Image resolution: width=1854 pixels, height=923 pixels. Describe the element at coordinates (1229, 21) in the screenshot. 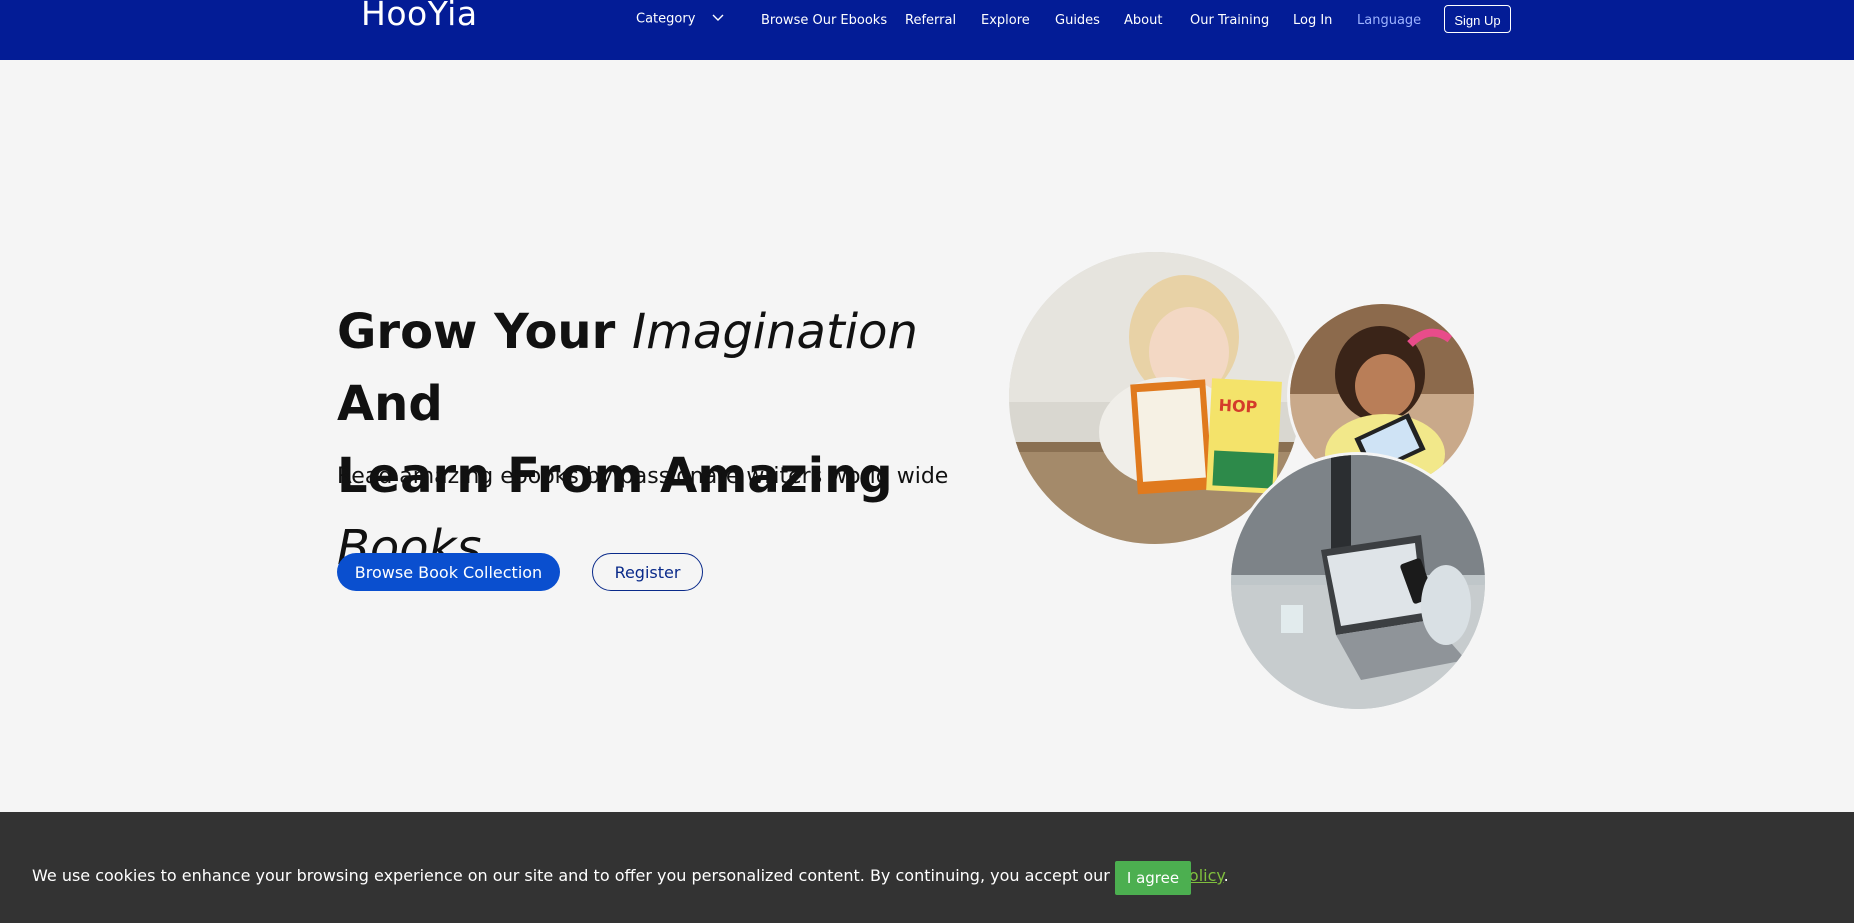

I see `nav-our-training: Our Training` at that location.